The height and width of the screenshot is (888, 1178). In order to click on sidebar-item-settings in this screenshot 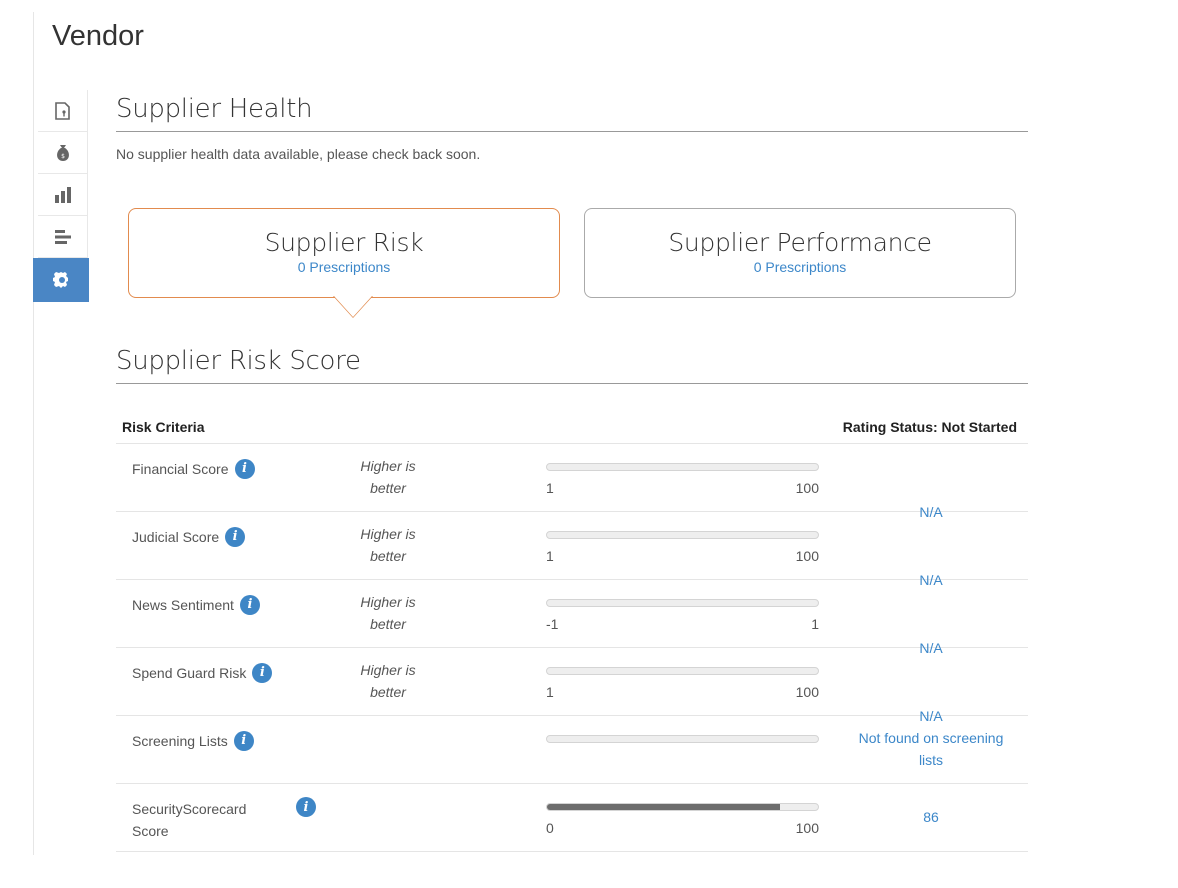, I will do `click(61, 280)`.